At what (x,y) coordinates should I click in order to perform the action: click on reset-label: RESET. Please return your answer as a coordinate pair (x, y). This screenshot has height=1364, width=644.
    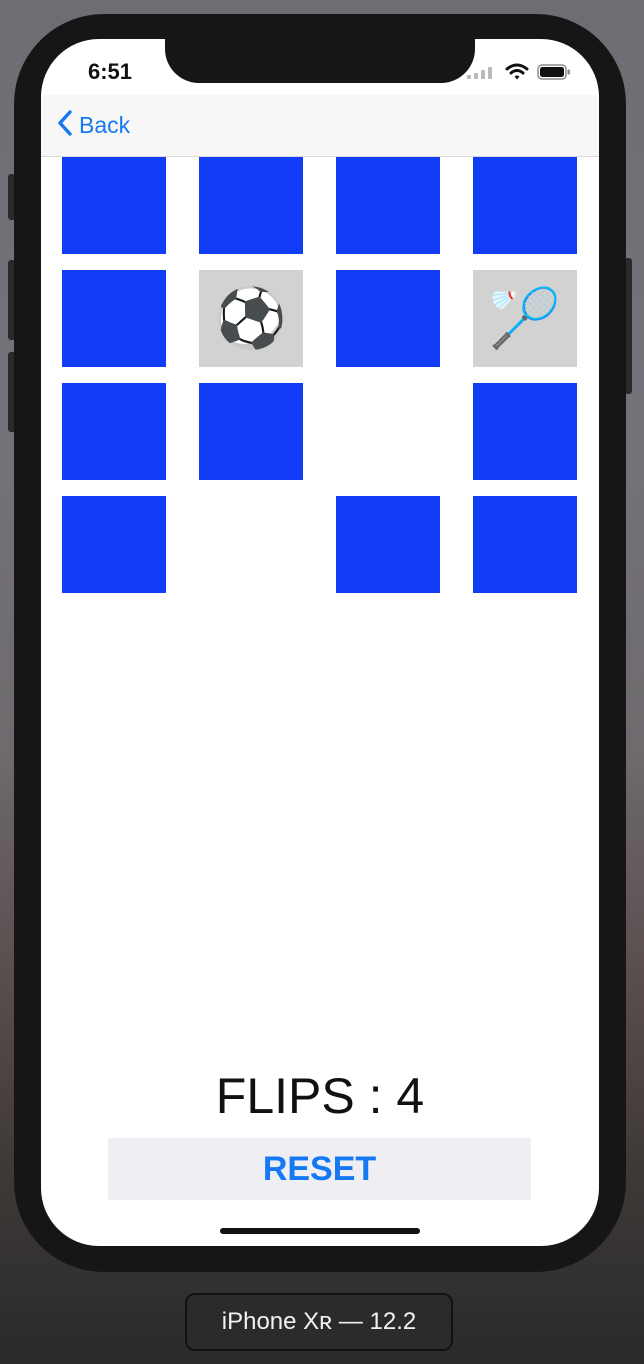
    Looking at the image, I should click on (319, 1168).